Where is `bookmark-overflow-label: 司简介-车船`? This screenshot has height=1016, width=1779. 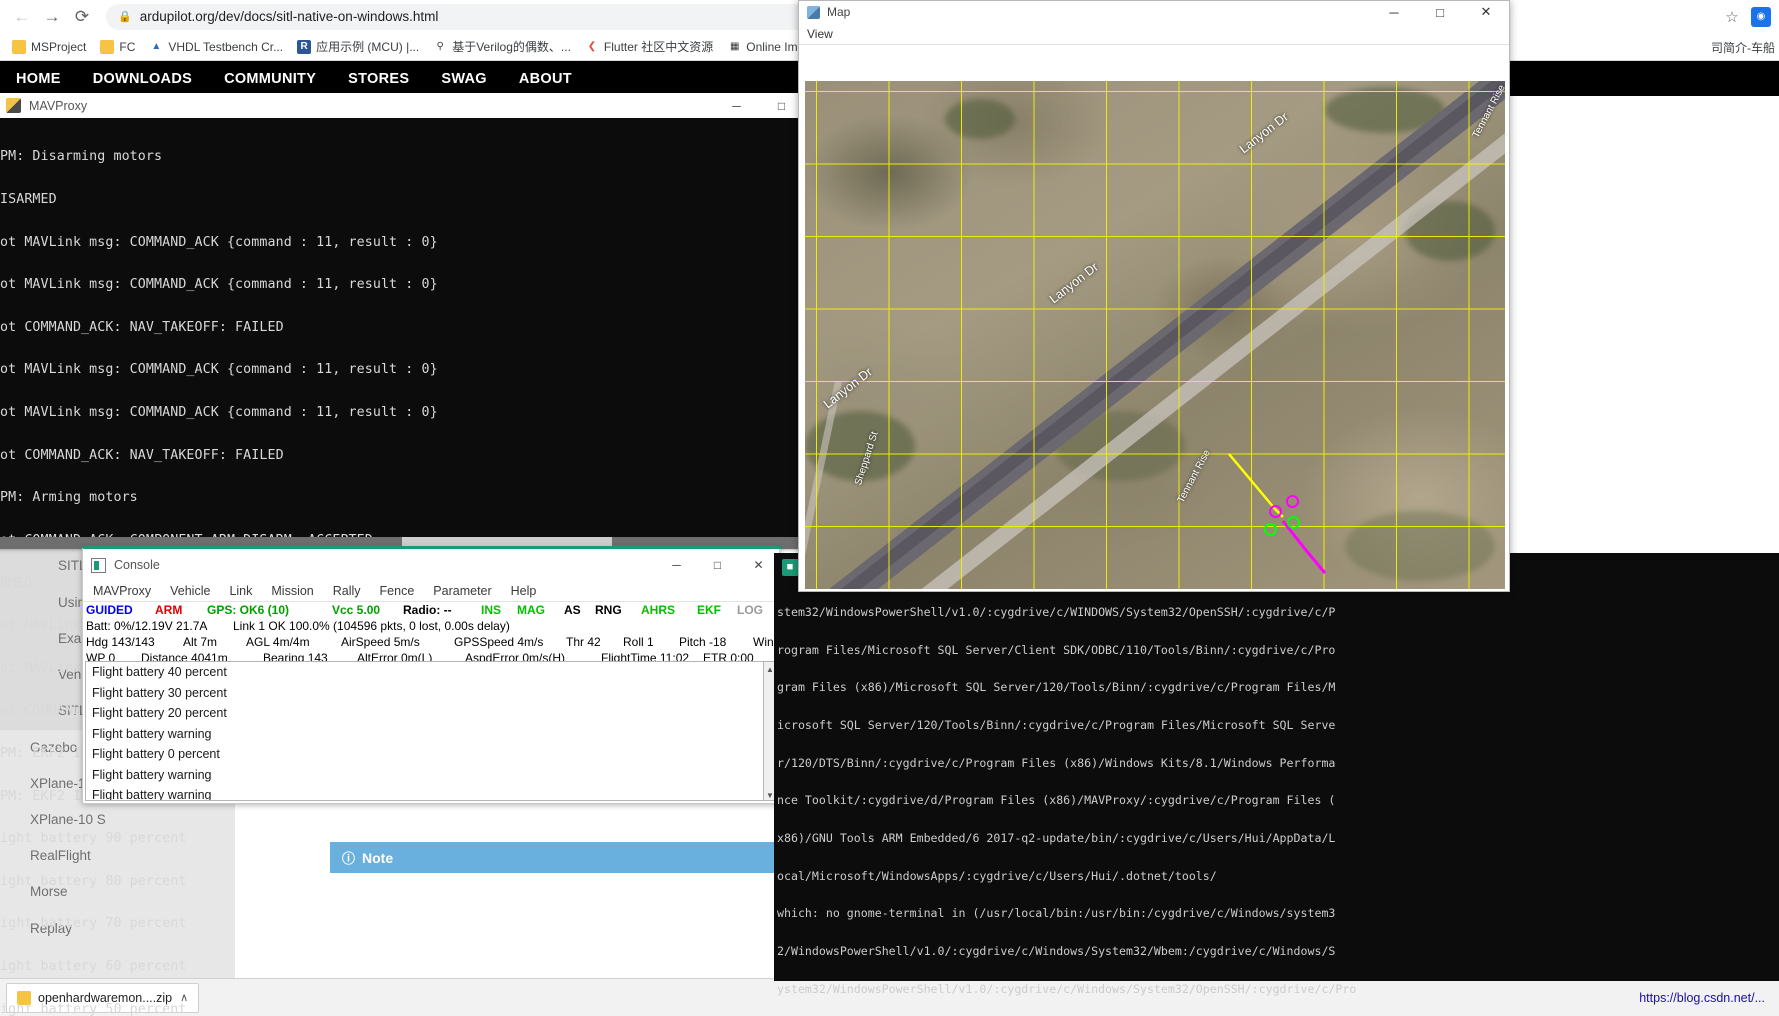 bookmark-overflow-label: 司简介-车船 is located at coordinates (1745, 47).